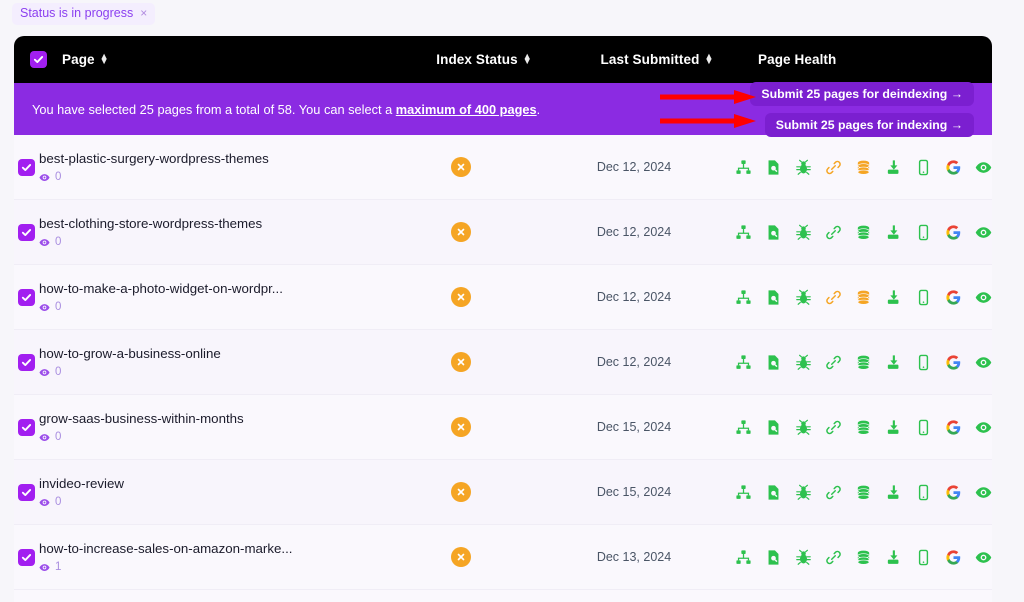  I want to click on filter-chip-status: Status is in progress ×, so click(84, 14).